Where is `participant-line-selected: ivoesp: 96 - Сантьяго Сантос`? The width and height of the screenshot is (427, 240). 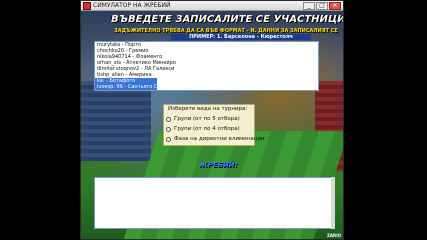 participant-line-selected: ivoesp: 96 - Сантьяго Сантос is located at coordinates (134, 87).